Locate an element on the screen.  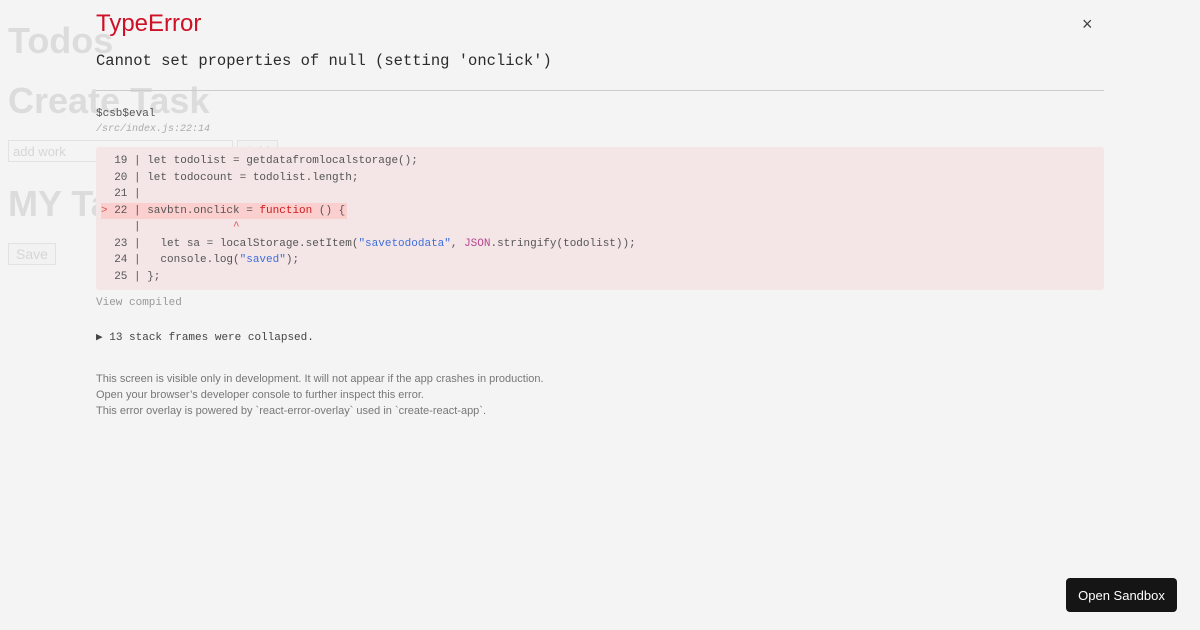
code-line: 21 | is located at coordinates (131, 194).